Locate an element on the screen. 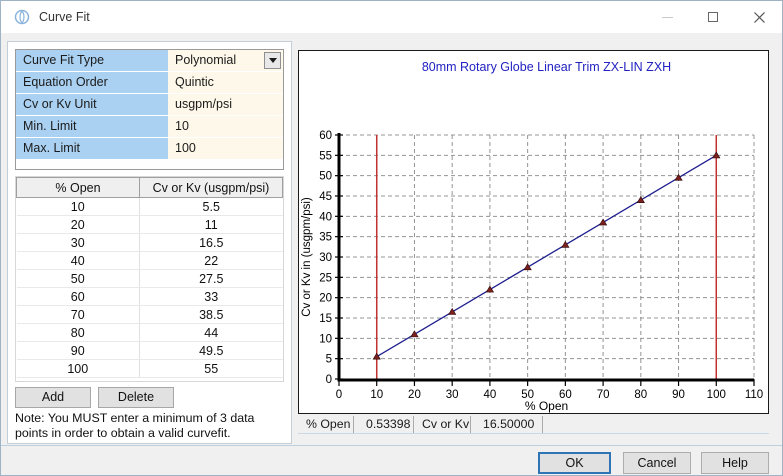 The height and width of the screenshot is (476, 783). svg-text: 35 is located at coordinates (325, 238).